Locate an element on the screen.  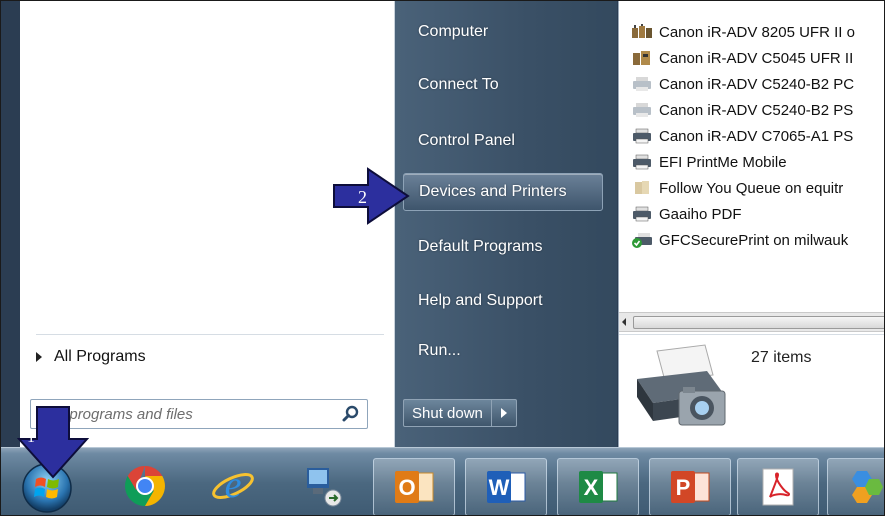
menu-item-label: Connect To is located at coordinates (458, 84).